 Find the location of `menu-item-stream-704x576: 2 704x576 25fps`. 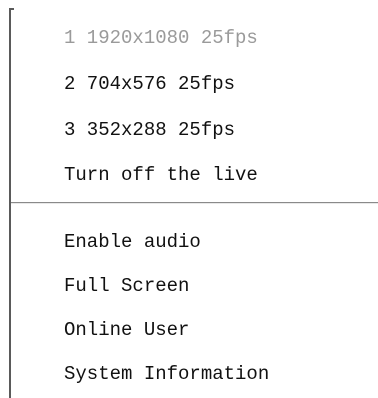

menu-item-stream-704x576: 2 704x576 25fps is located at coordinates (149, 84).